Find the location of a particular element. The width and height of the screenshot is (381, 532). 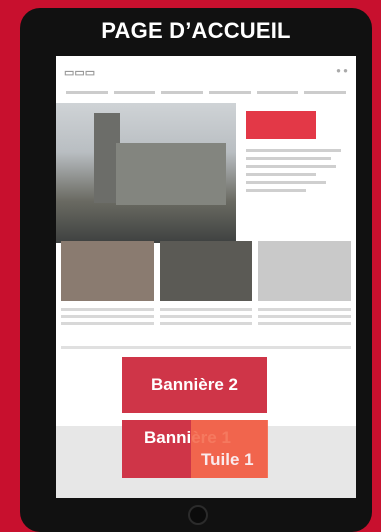

tile-1-label: Tuile 1 is located at coordinates (227, 459).